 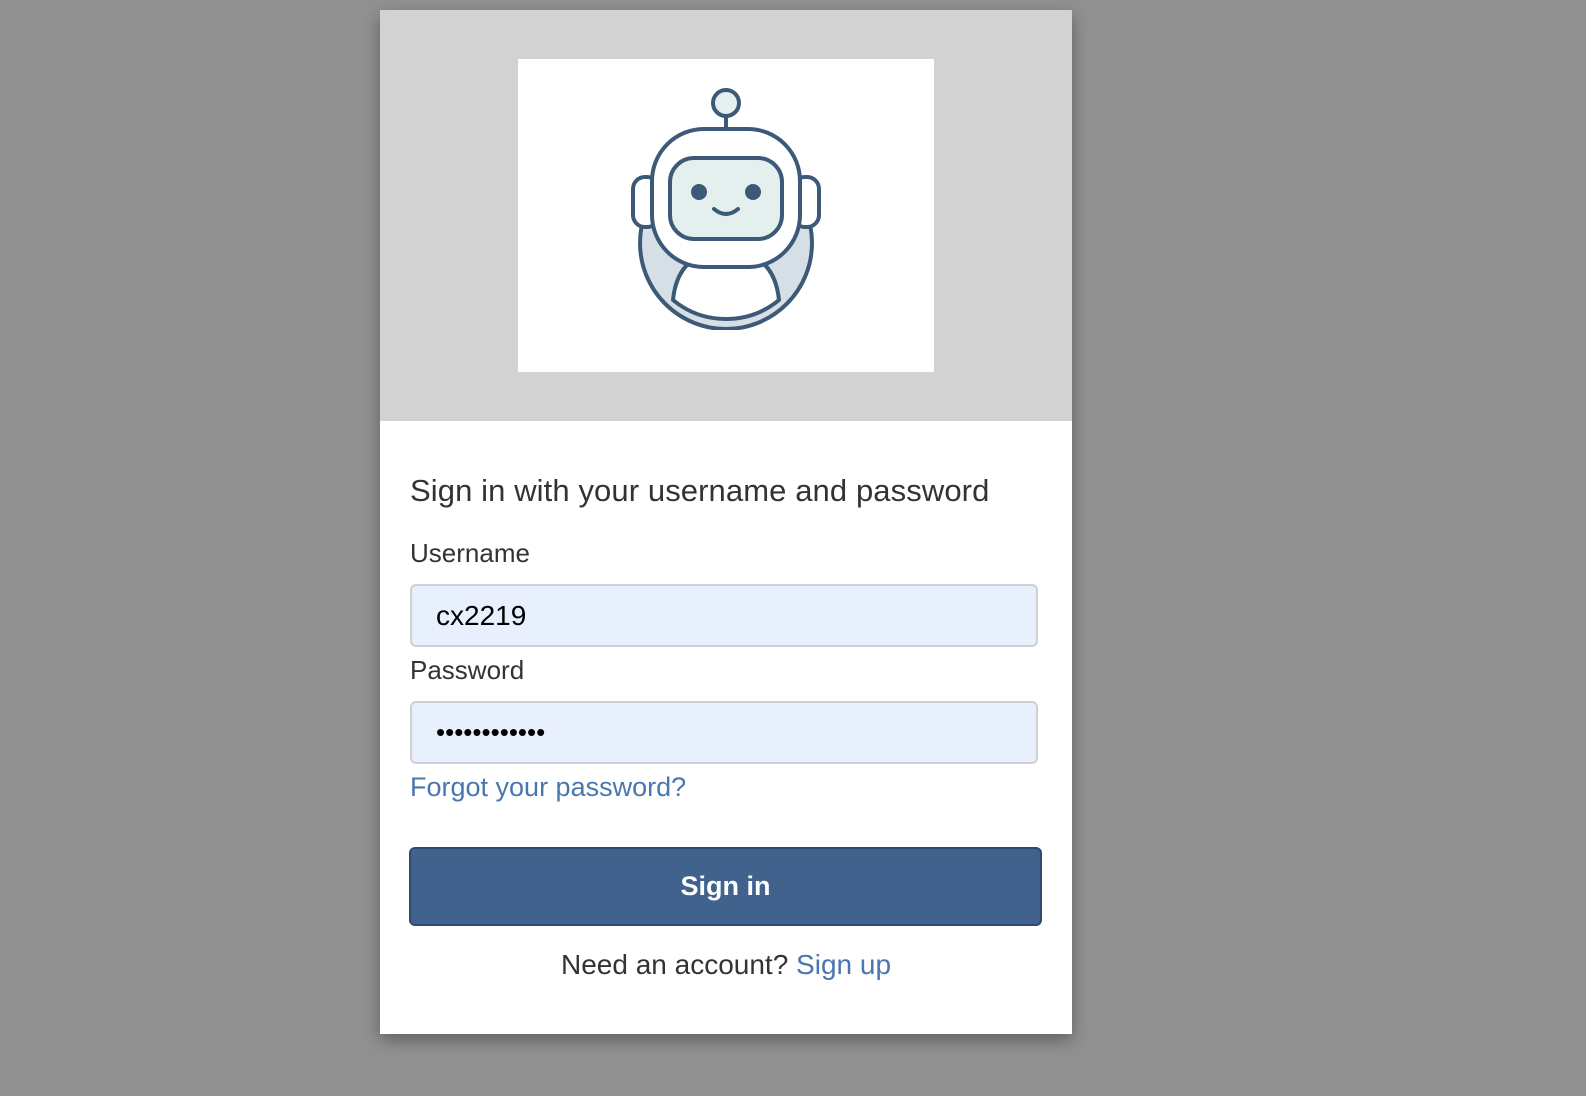 What do you see at coordinates (724, 615) in the screenshot?
I see `username-input` at bounding box center [724, 615].